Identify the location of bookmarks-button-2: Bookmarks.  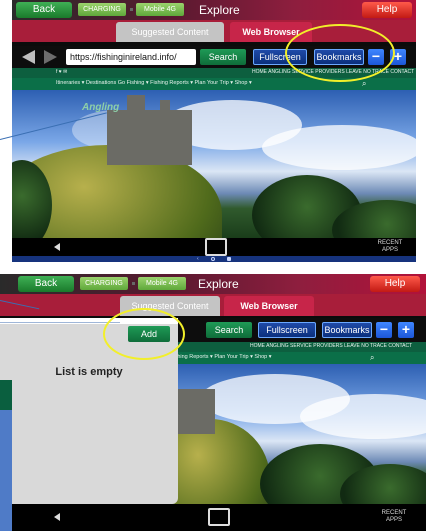
(347, 330).